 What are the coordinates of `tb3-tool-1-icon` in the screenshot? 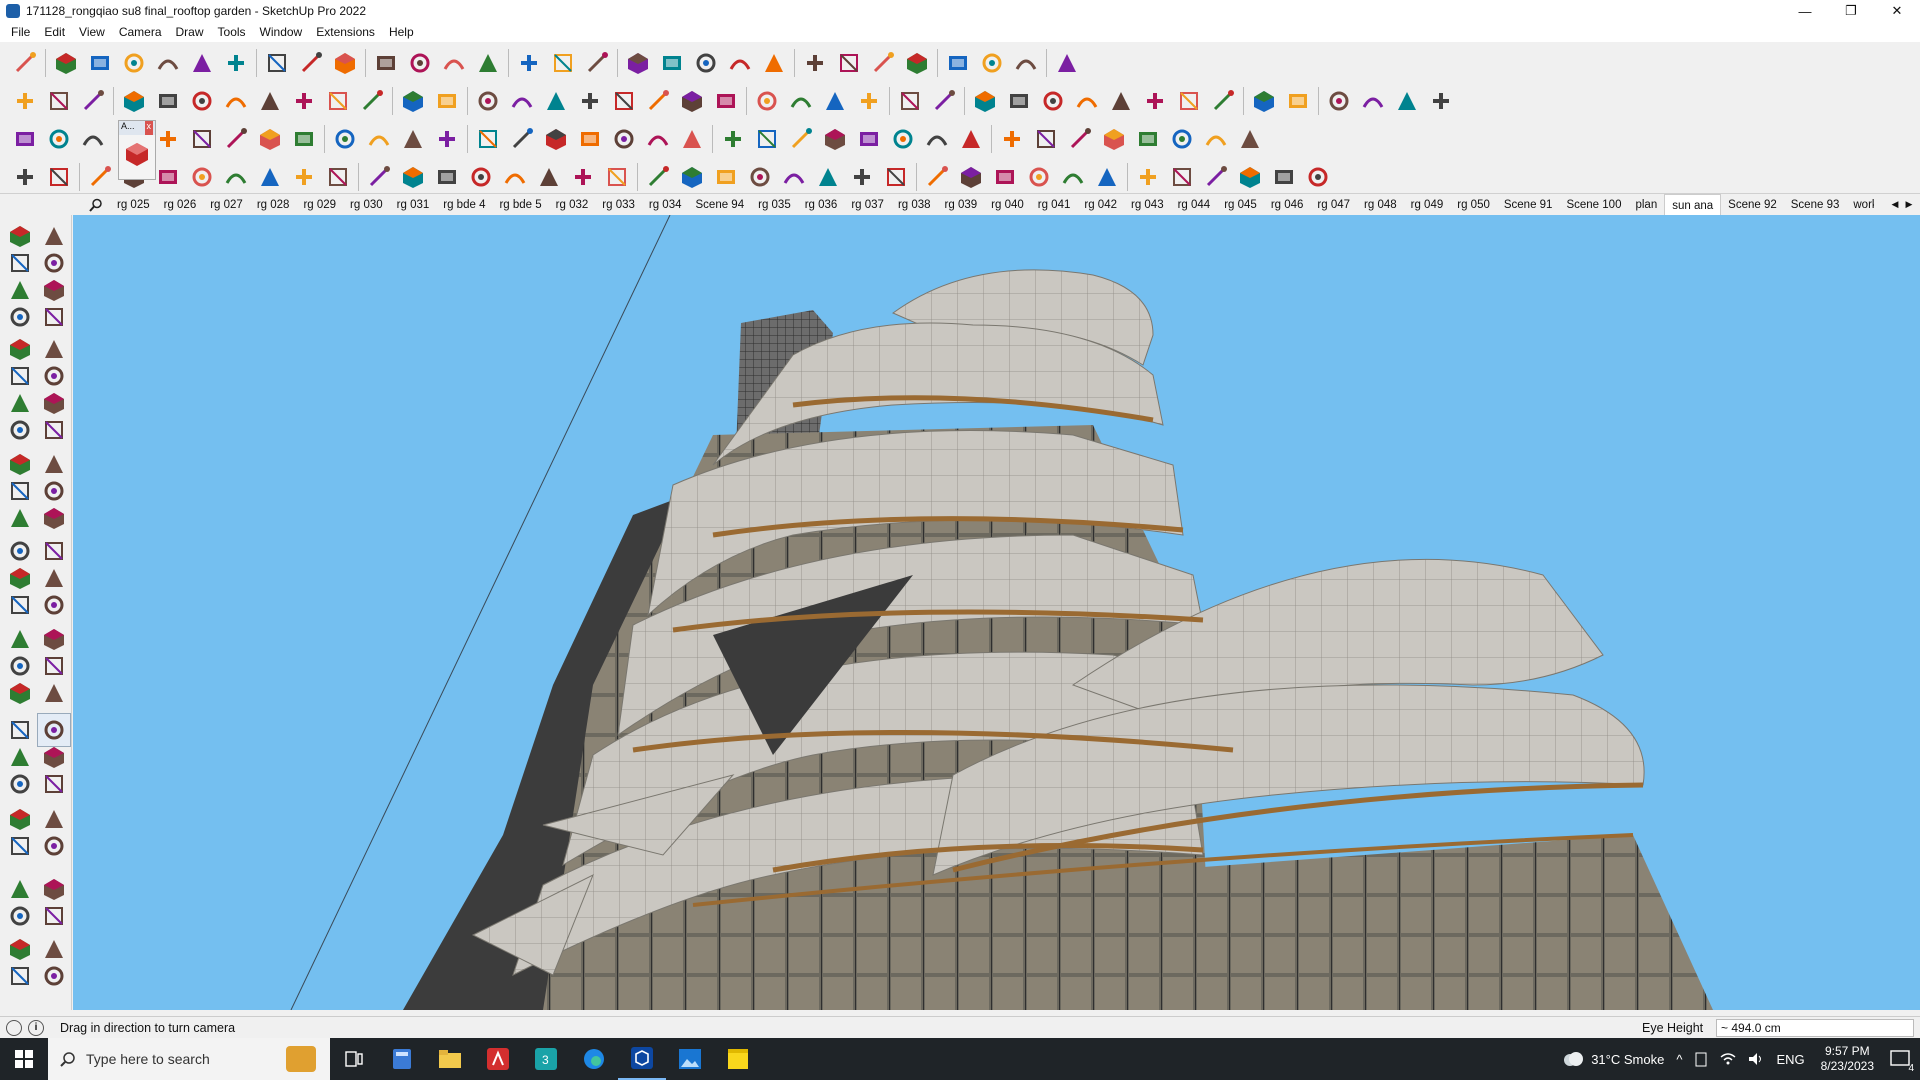 It's located at (25, 139).